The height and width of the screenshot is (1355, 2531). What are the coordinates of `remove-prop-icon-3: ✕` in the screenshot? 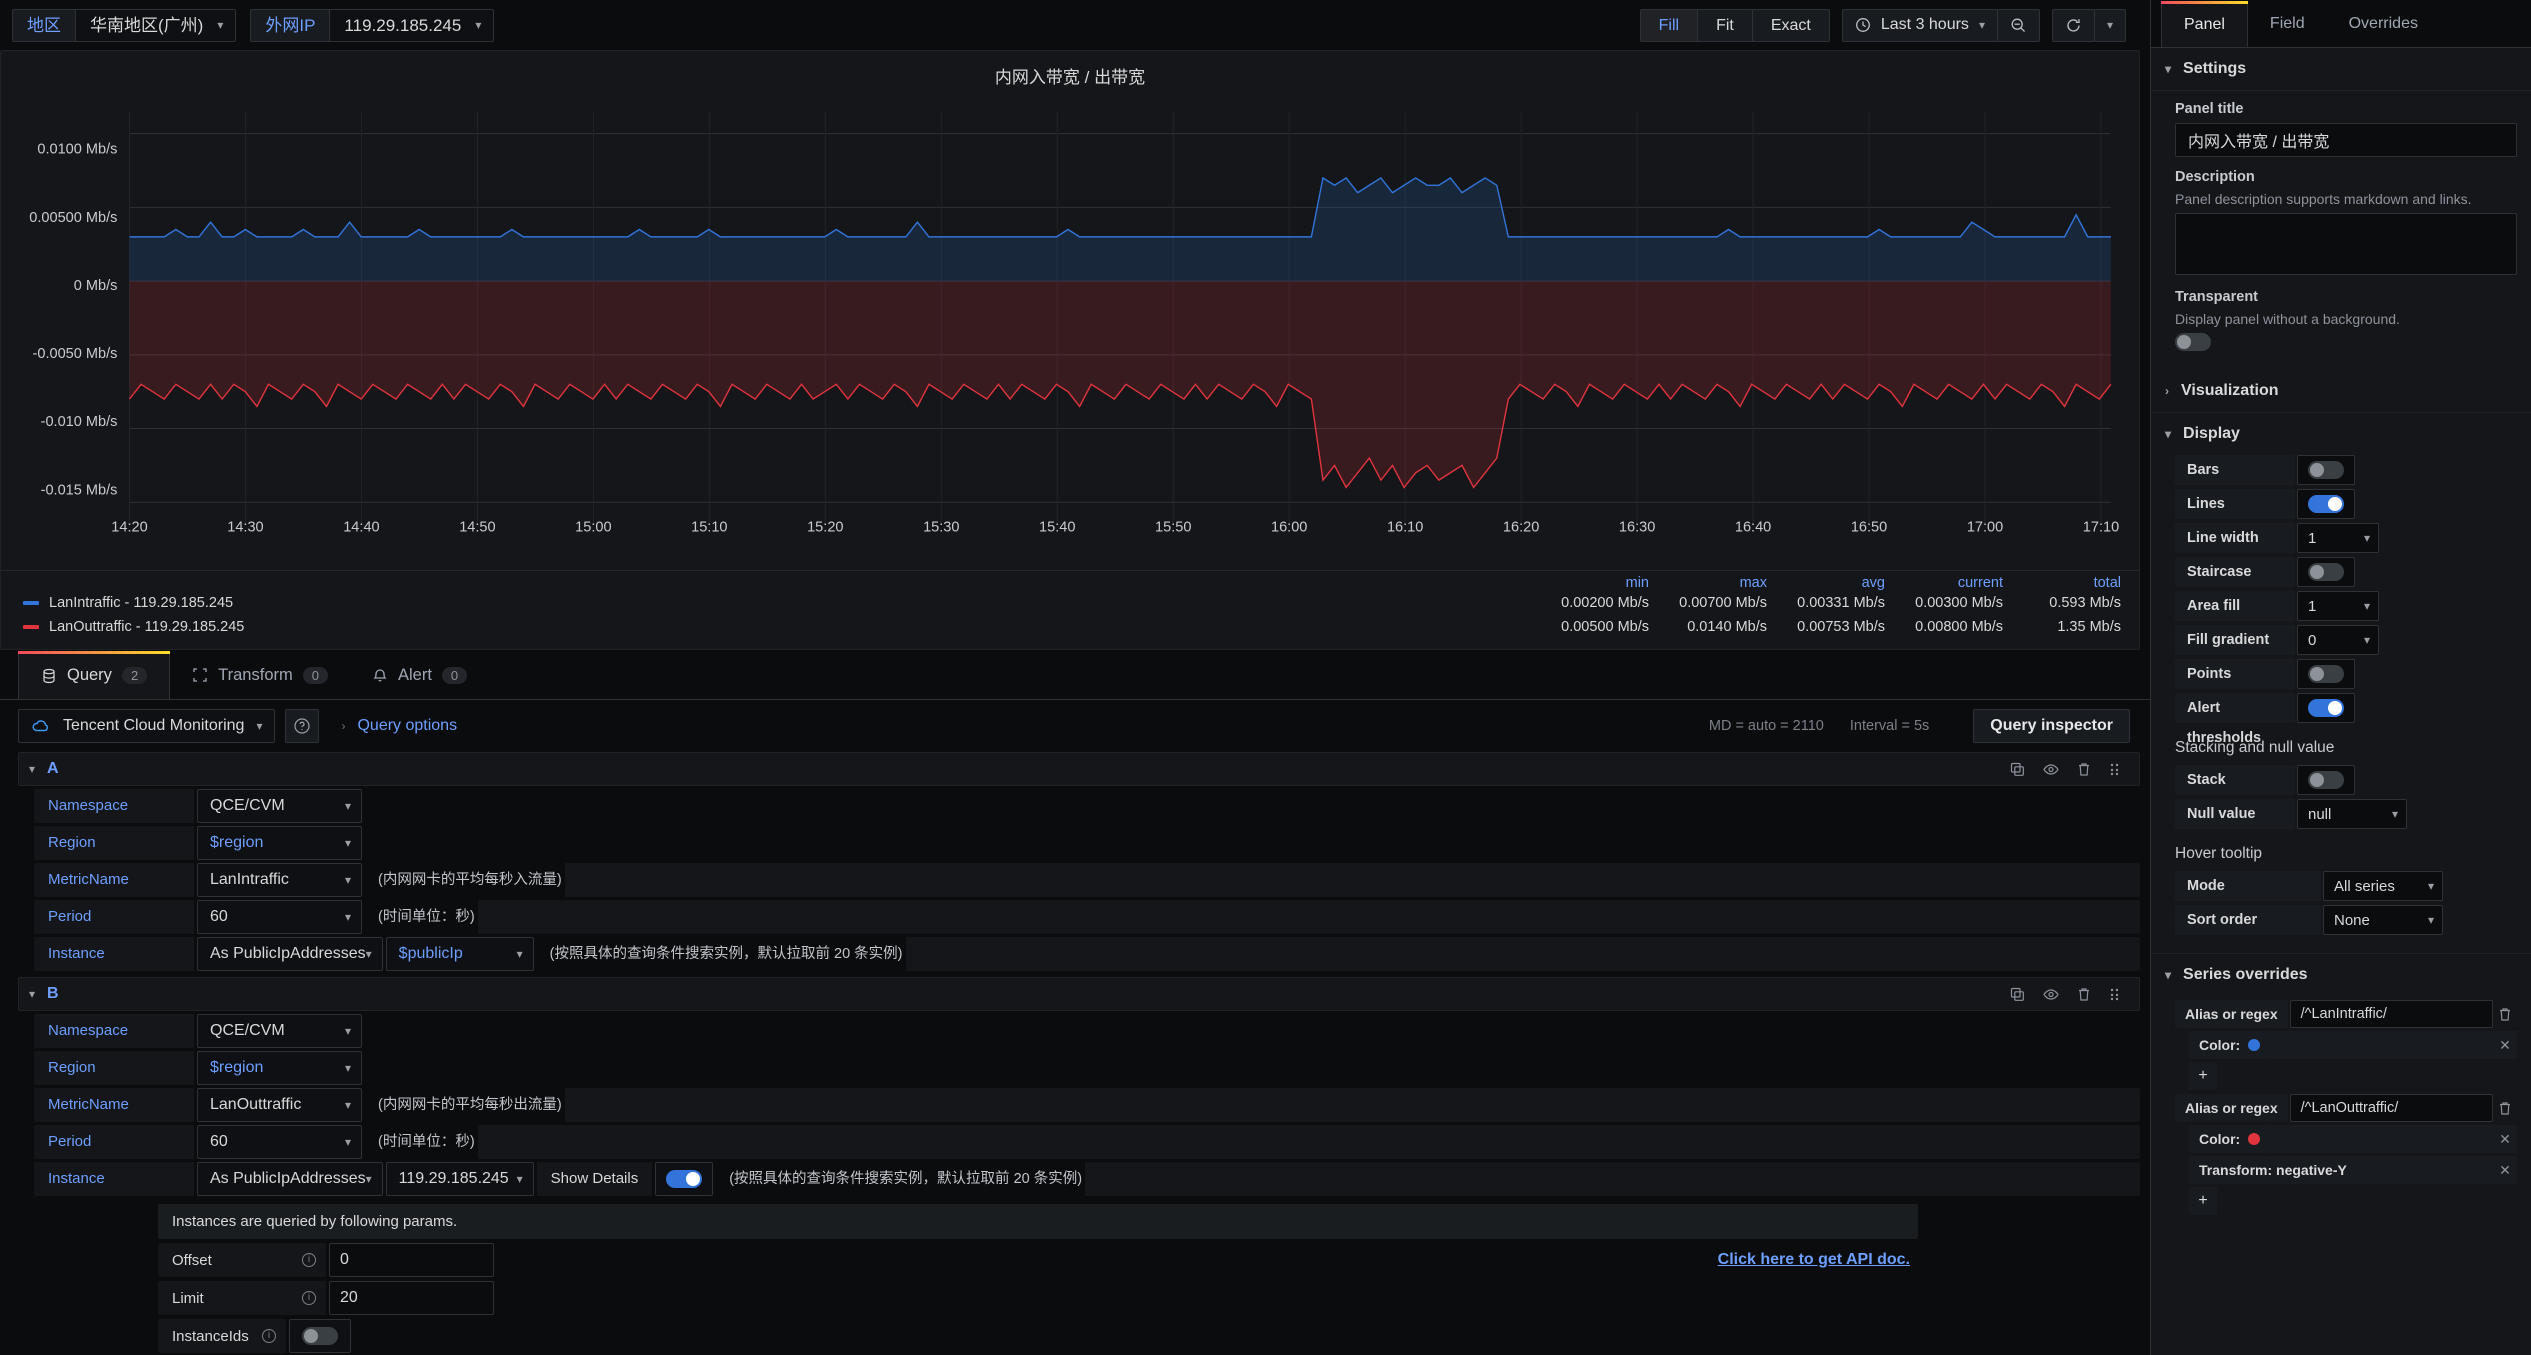 It's located at (2505, 1170).